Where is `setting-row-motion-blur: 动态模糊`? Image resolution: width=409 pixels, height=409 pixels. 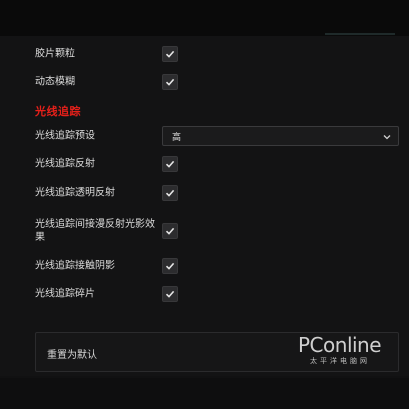 setting-row-motion-blur: 动态模糊 is located at coordinates (220, 82).